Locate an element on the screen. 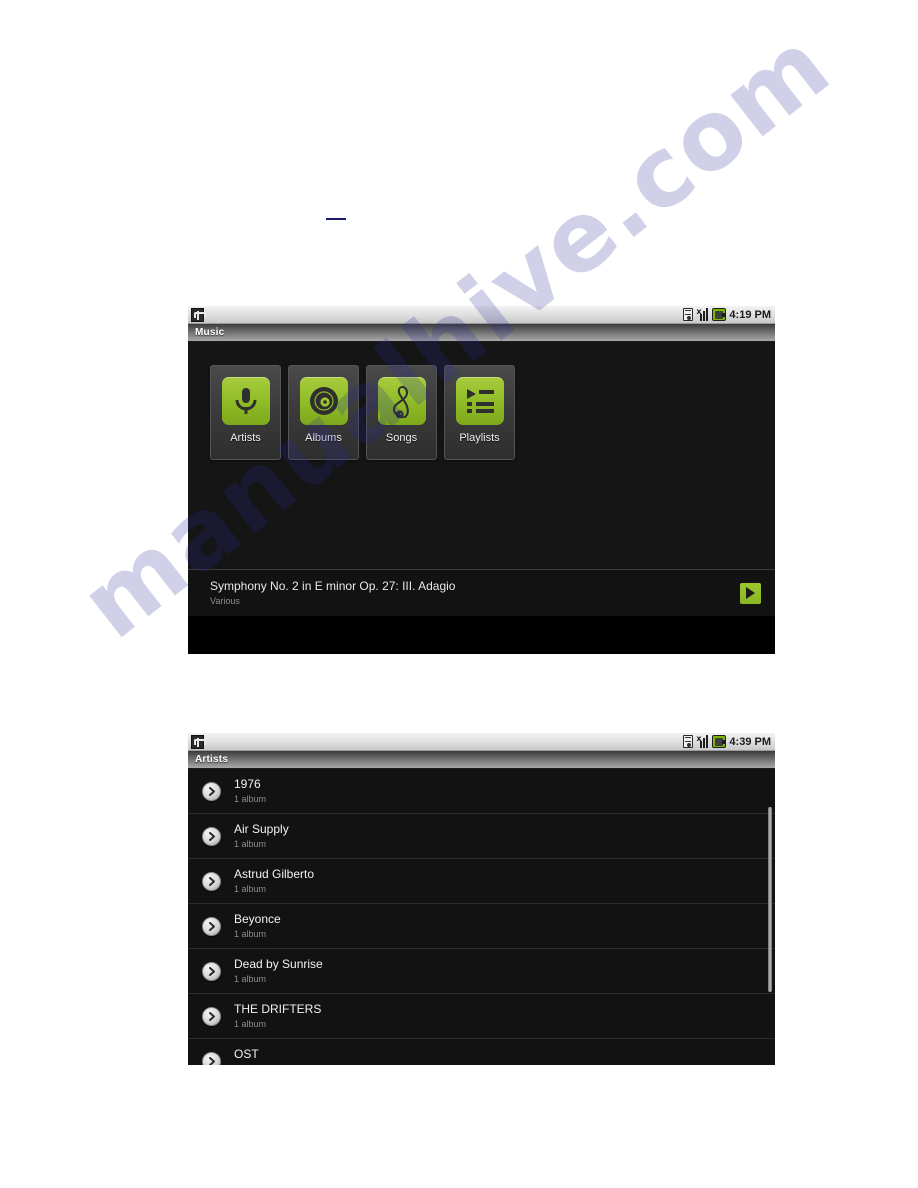  tile-playlists-label: Playlists is located at coordinates (479, 438).